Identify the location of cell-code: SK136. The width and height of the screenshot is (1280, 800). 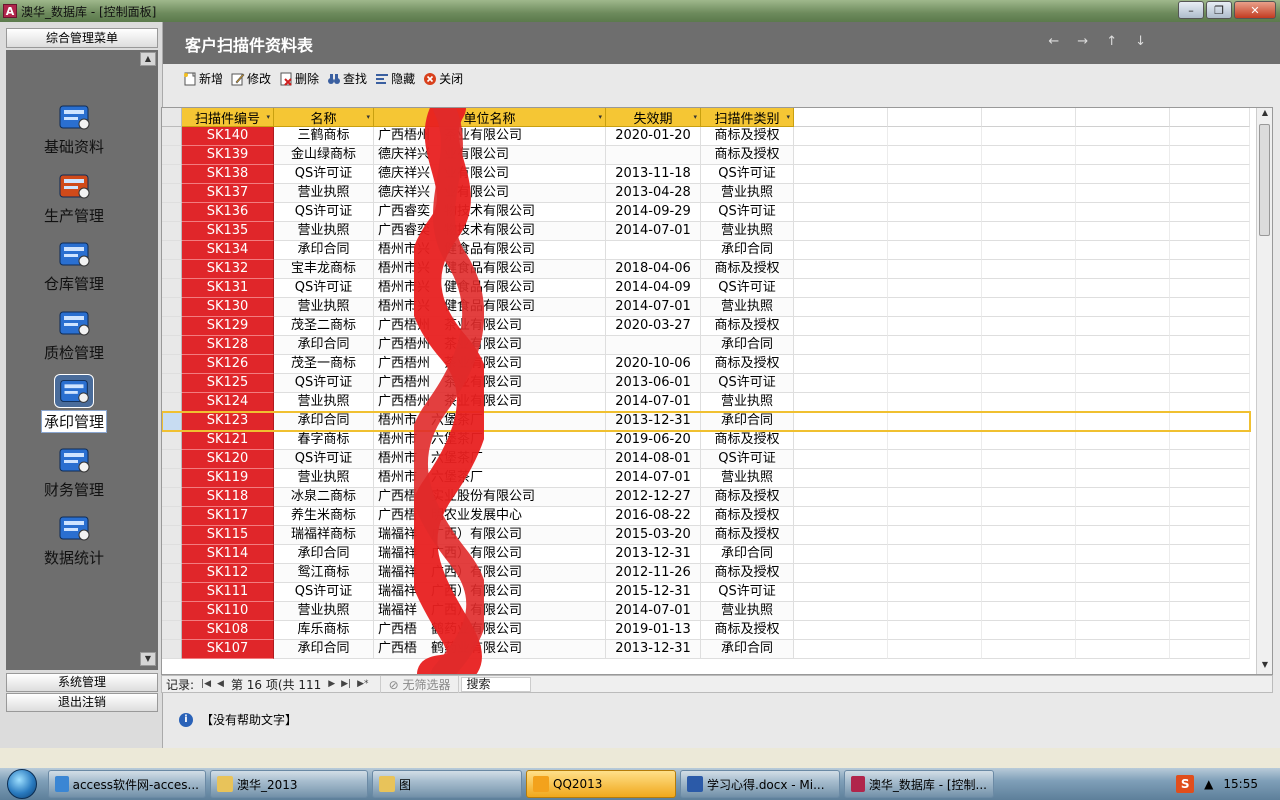
(228, 212).